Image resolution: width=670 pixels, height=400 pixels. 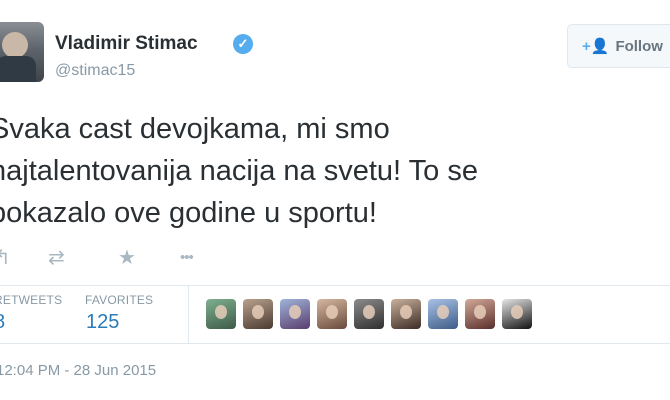 What do you see at coordinates (56, 258) in the screenshot?
I see `retweet-icon: ⇄` at bounding box center [56, 258].